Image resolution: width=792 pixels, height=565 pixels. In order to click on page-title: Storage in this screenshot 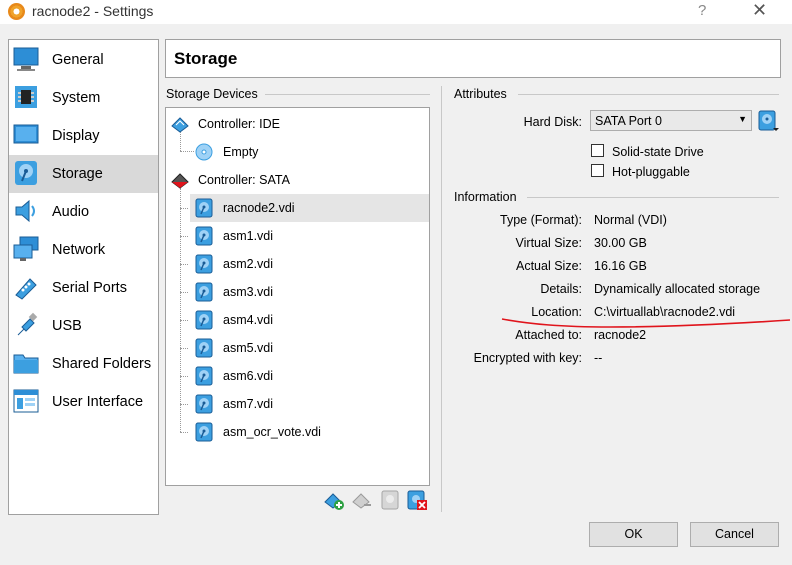, I will do `click(206, 58)`.